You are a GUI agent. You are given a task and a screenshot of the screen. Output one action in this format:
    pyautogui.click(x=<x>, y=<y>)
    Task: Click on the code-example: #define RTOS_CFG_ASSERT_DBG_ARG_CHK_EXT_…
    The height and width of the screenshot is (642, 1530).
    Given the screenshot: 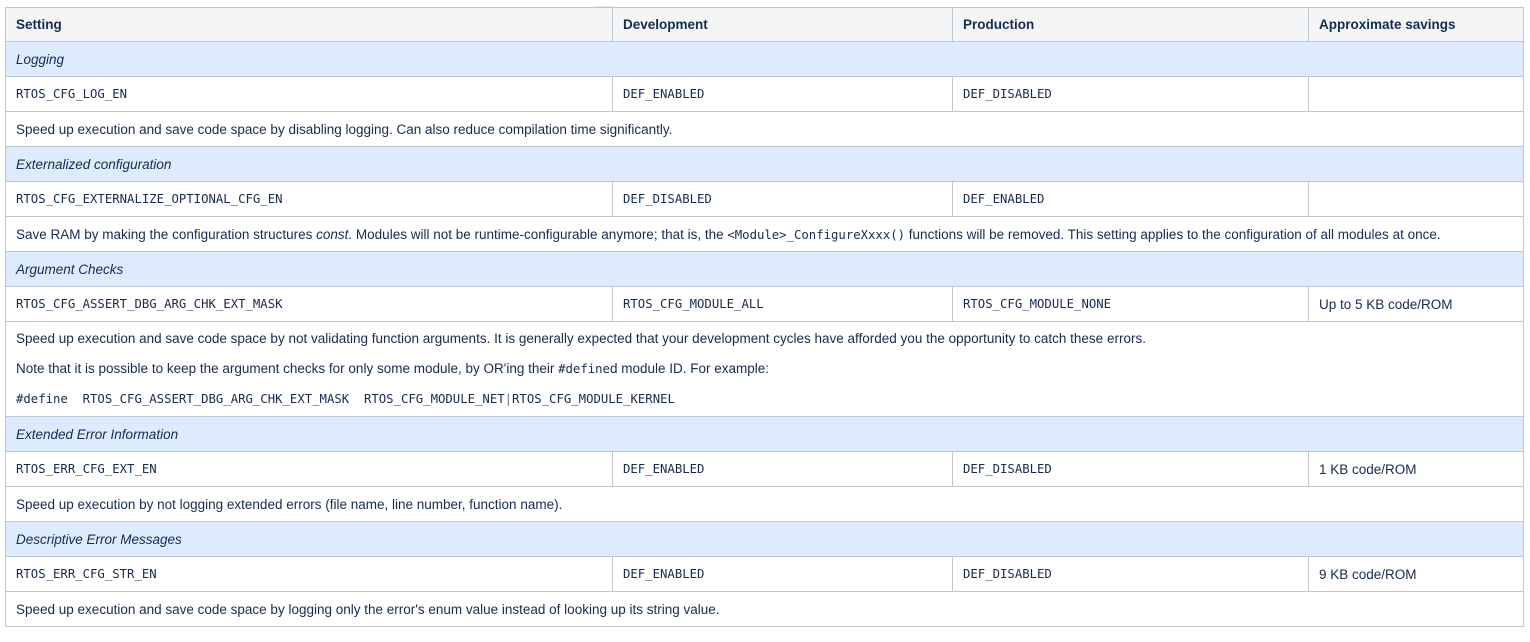 What is the action you would take?
    pyautogui.click(x=764, y=399)
    